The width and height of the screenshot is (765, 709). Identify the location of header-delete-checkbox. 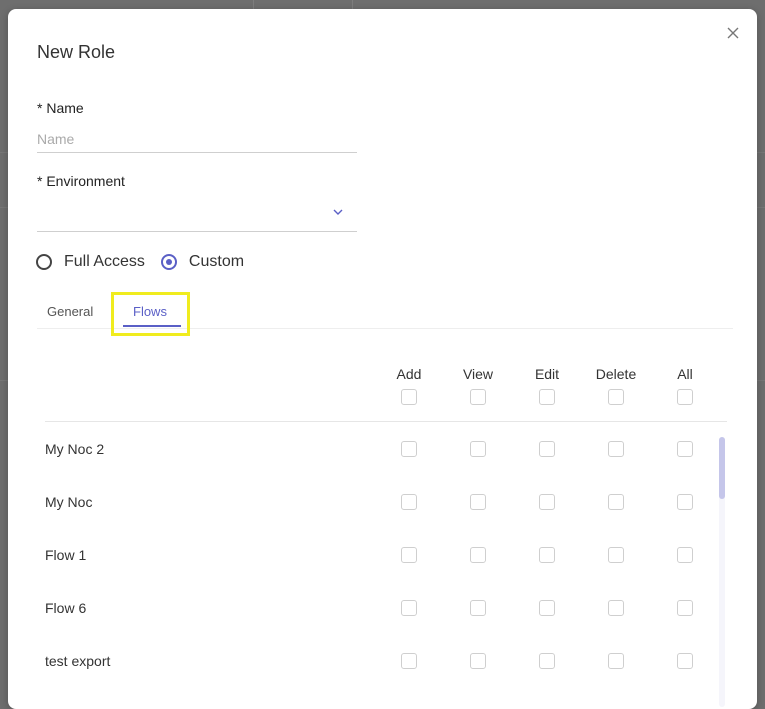
(616, 397).